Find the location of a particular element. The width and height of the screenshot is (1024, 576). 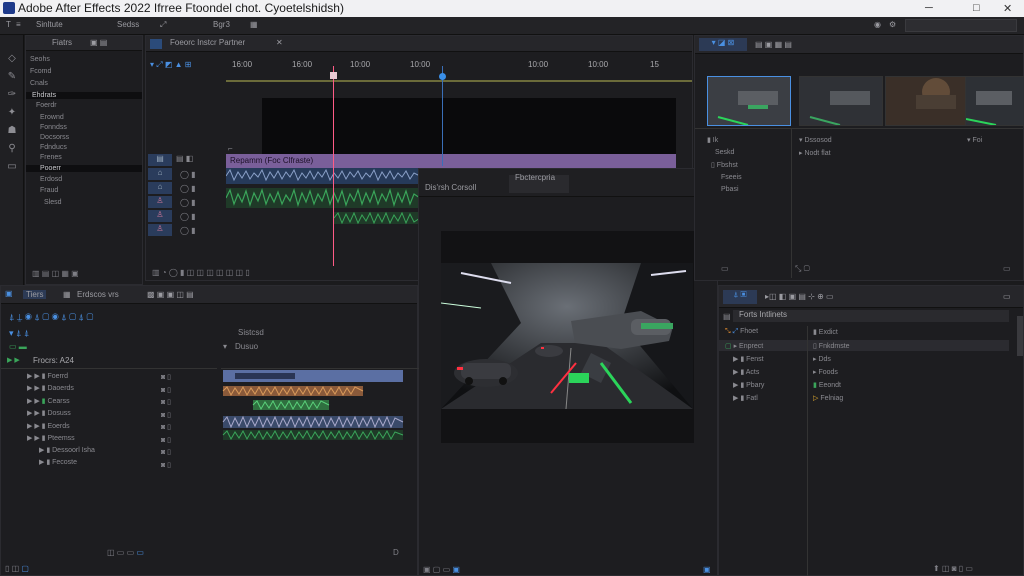

toolbar-item-1: Sinltute is located at coordinates (49, 24).